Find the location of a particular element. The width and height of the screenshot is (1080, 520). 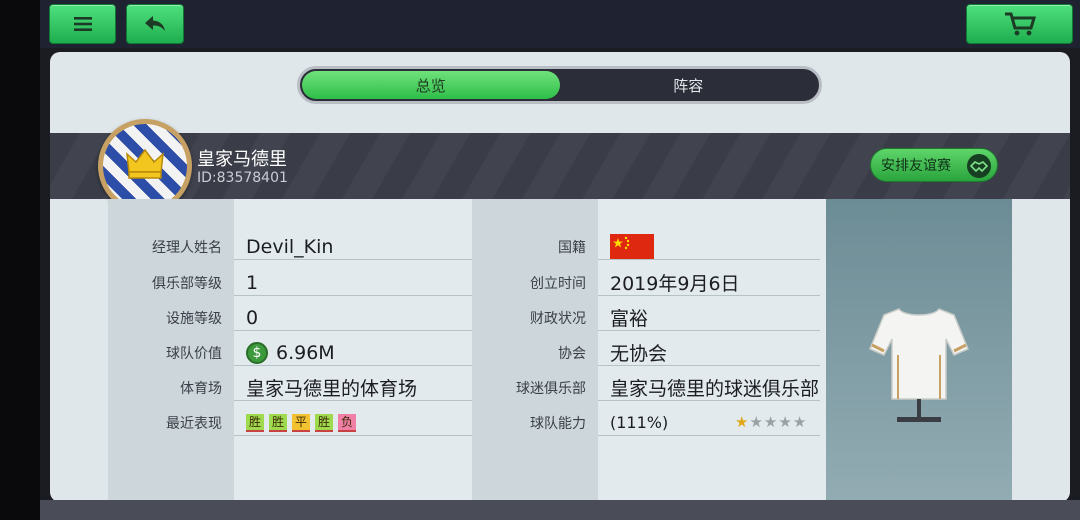

view-toggle: 总览 阵容 is located at coordinates (559, 85).